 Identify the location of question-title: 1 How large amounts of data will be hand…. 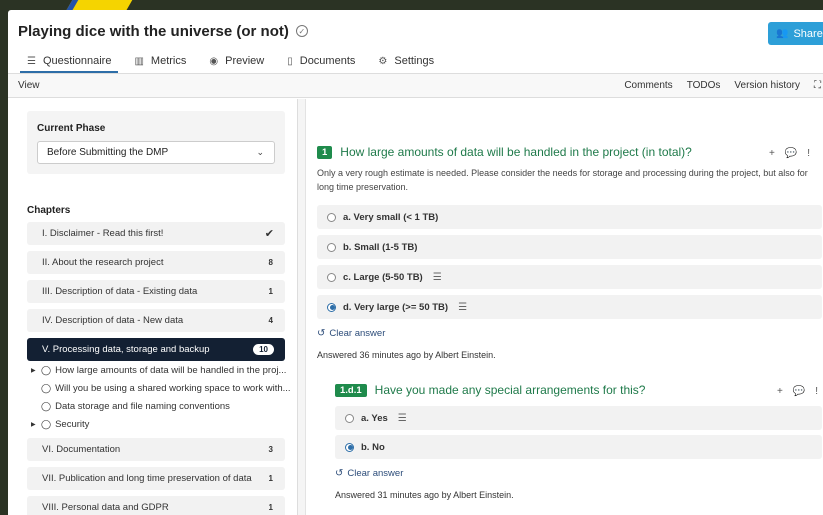
(504, 152).